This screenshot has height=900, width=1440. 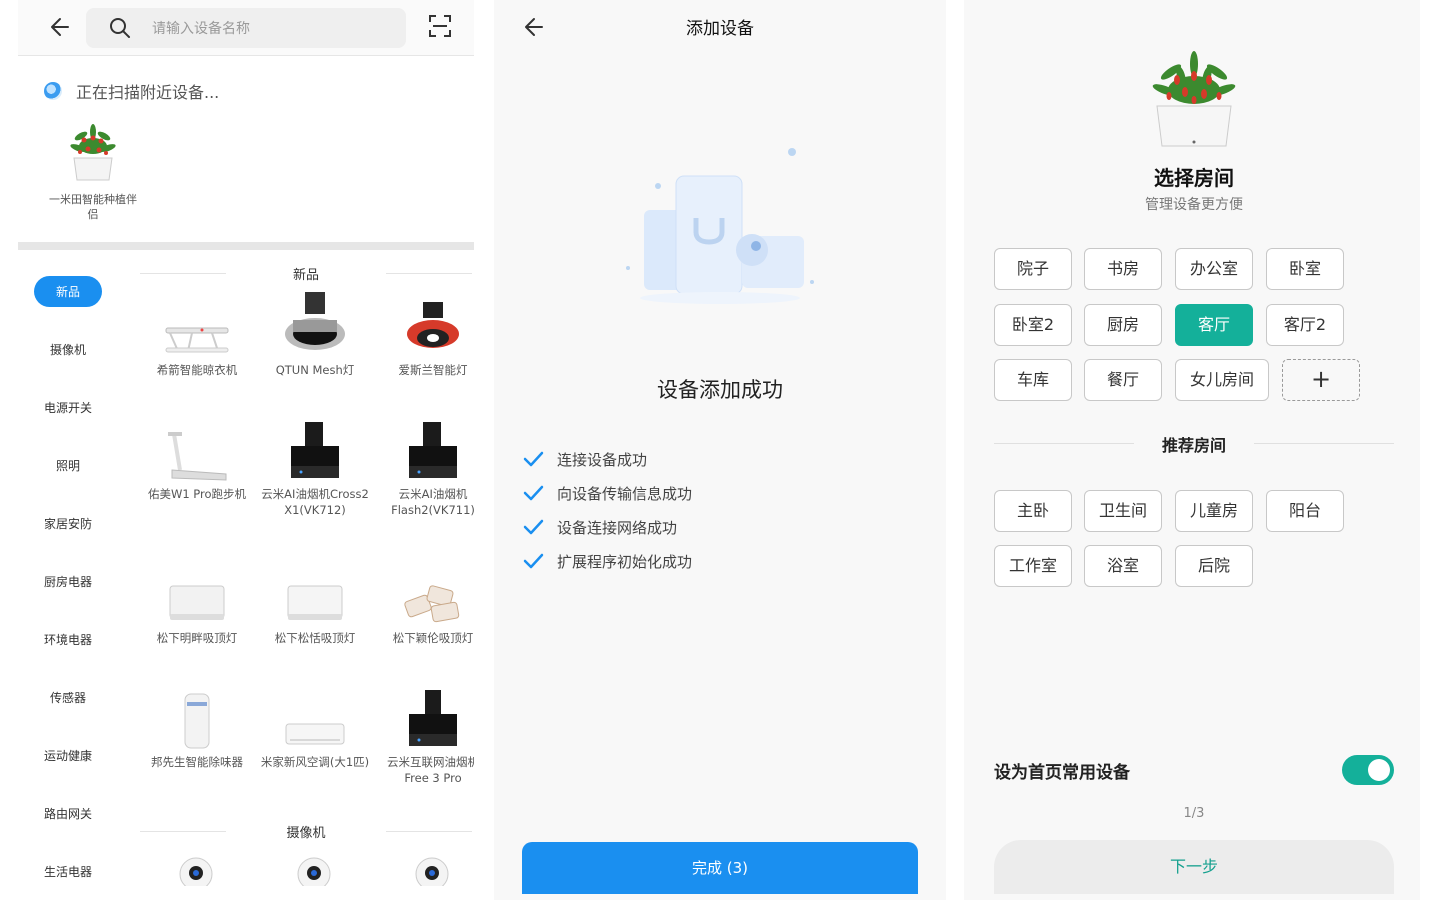 I want to click on category-item-environment: 环境电器, so click(x=68, y=639).